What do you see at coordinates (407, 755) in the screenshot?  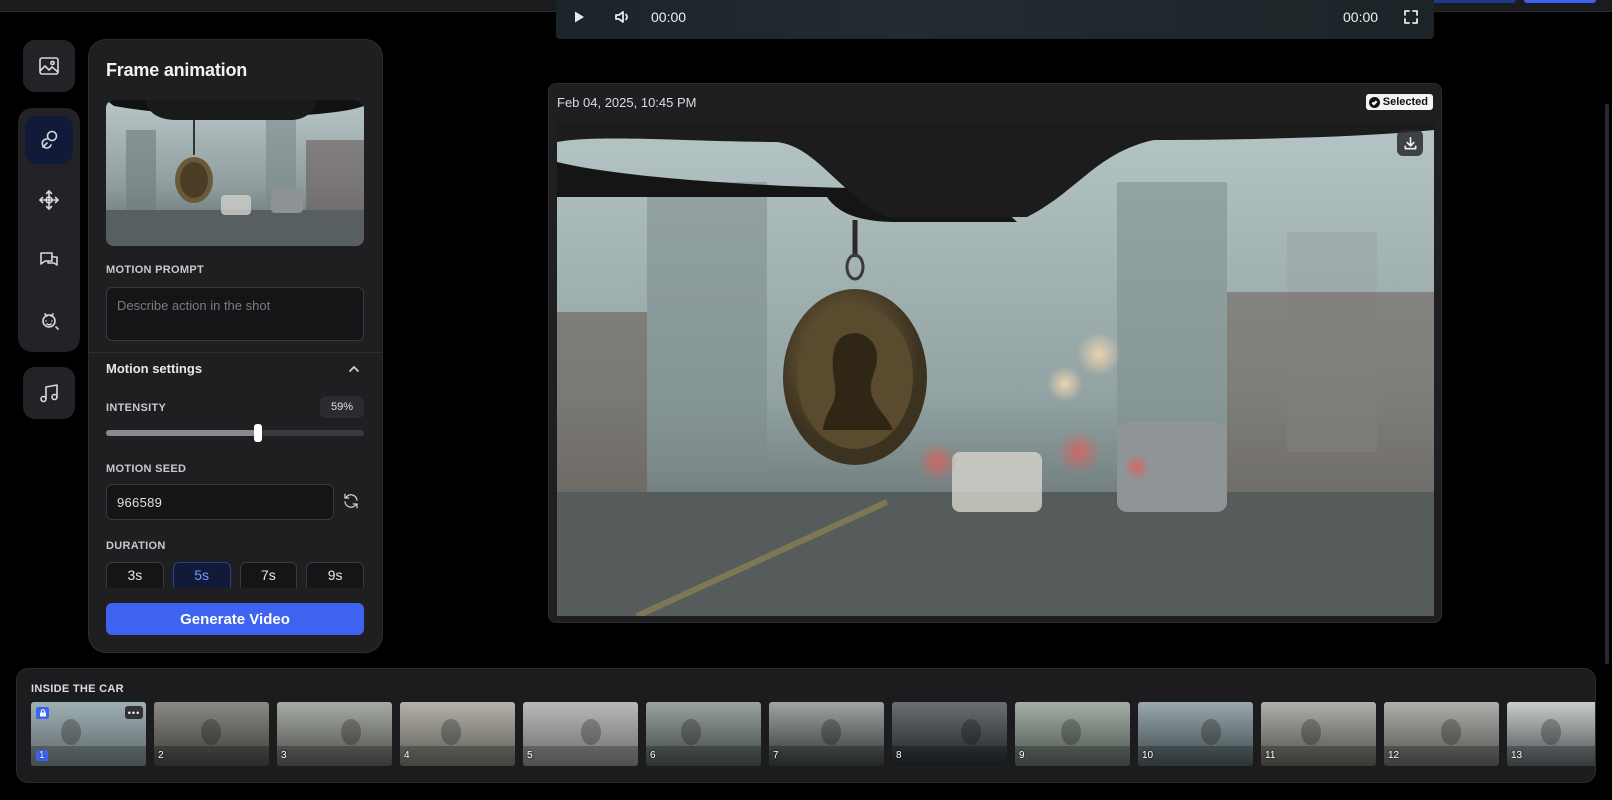 I see `frame-number: 4` at bounding box center [407, 755].